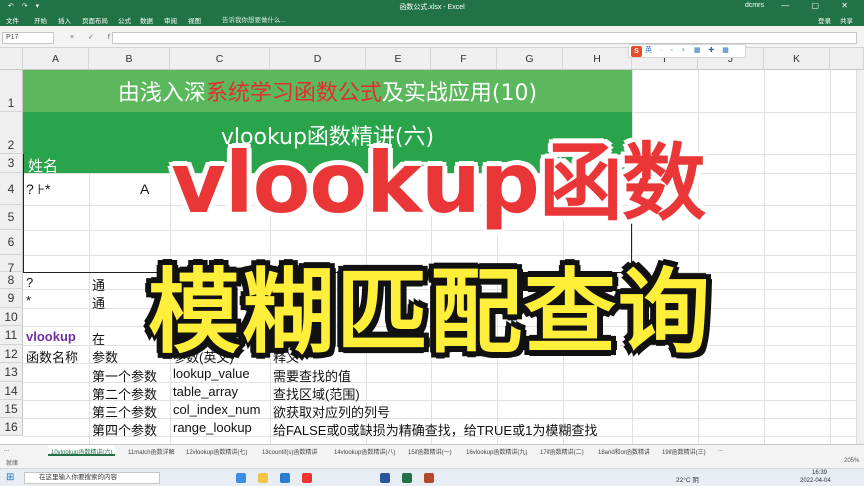 The width and height of the screenshot is (864, 486). Describe the element at coordinates (316, 393) in the screenshot. I see `cell-d14: 查找区域(范围)` at that location.